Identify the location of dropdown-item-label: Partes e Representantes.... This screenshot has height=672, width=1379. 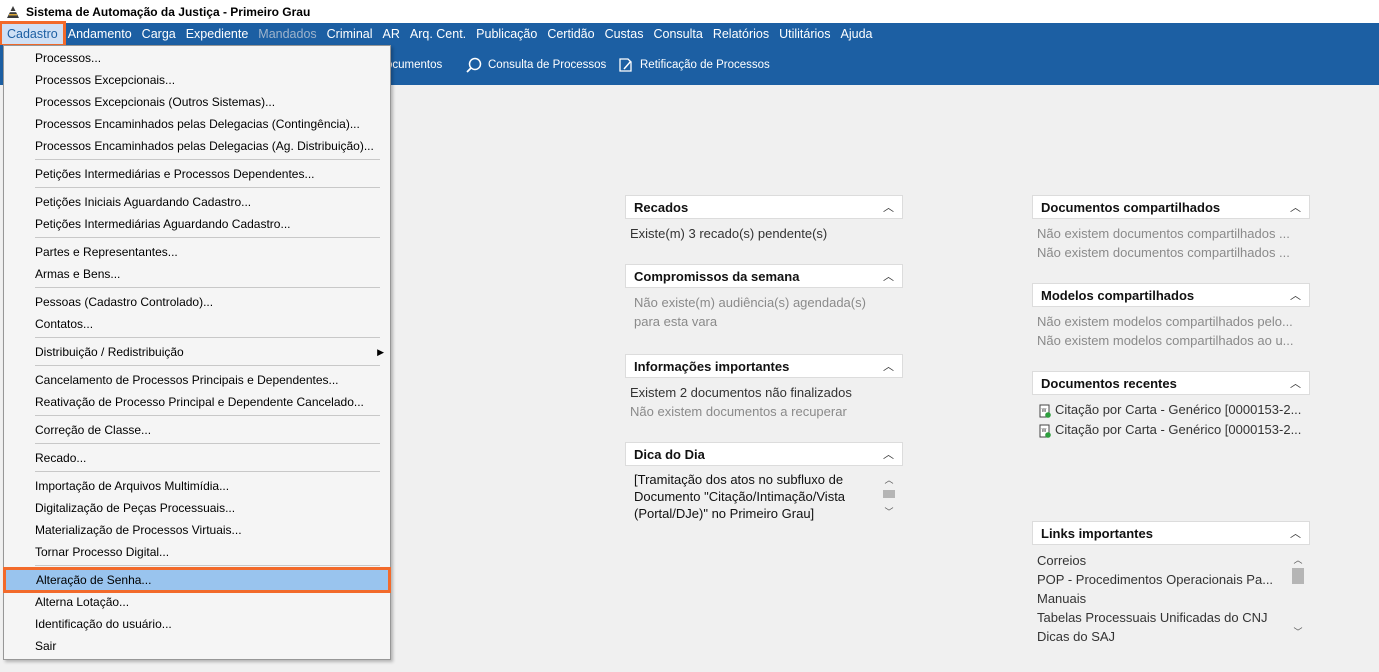
(106, 252).